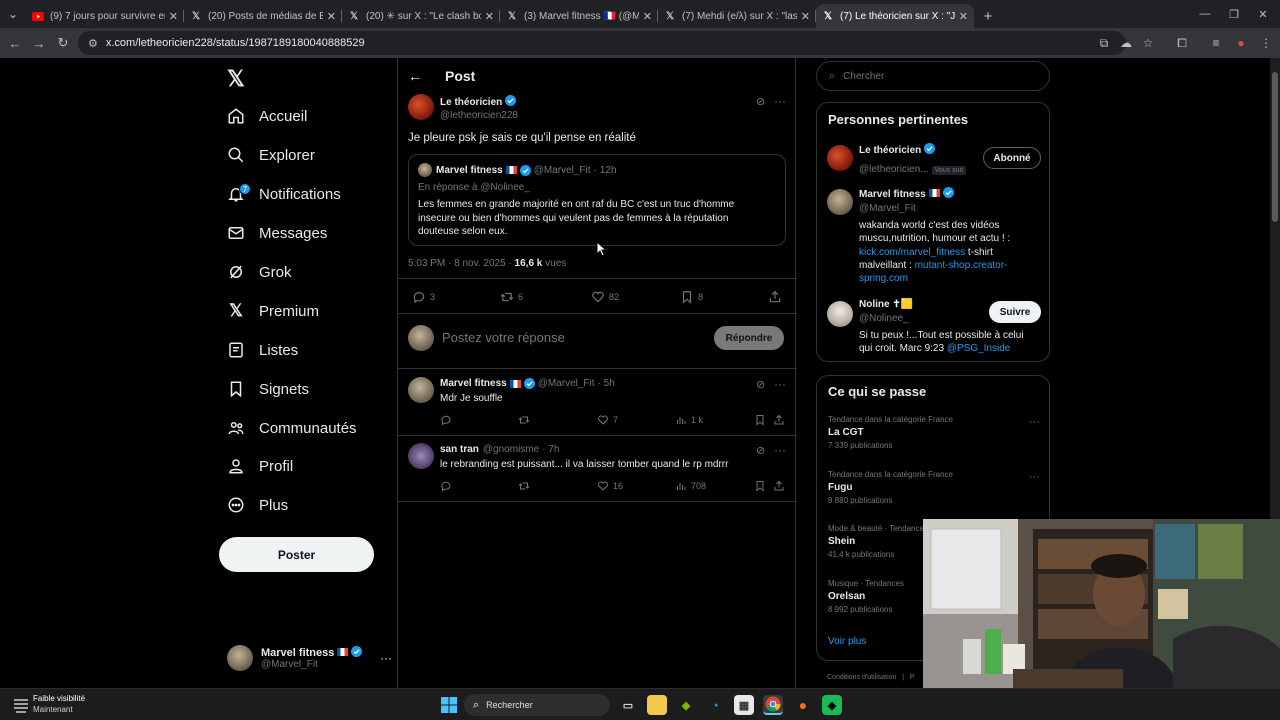 This screenshot has width=1280, height=720. I want to click on footer-links: Conditions d'utilisation | P, so click(871, 677).